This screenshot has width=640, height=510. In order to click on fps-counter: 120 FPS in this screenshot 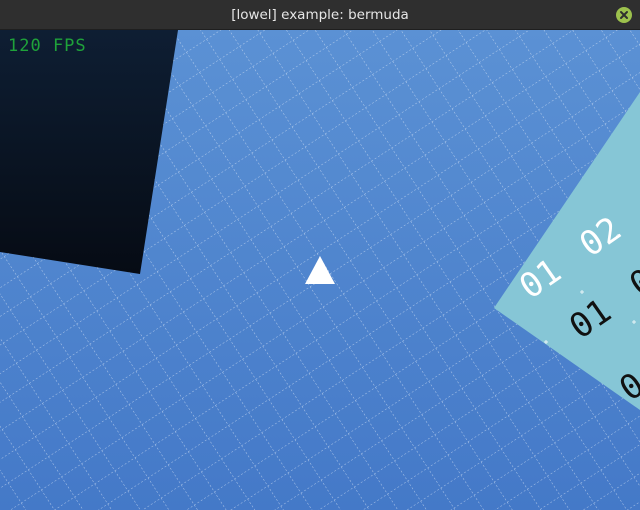, I will do `click(47, 46)`.